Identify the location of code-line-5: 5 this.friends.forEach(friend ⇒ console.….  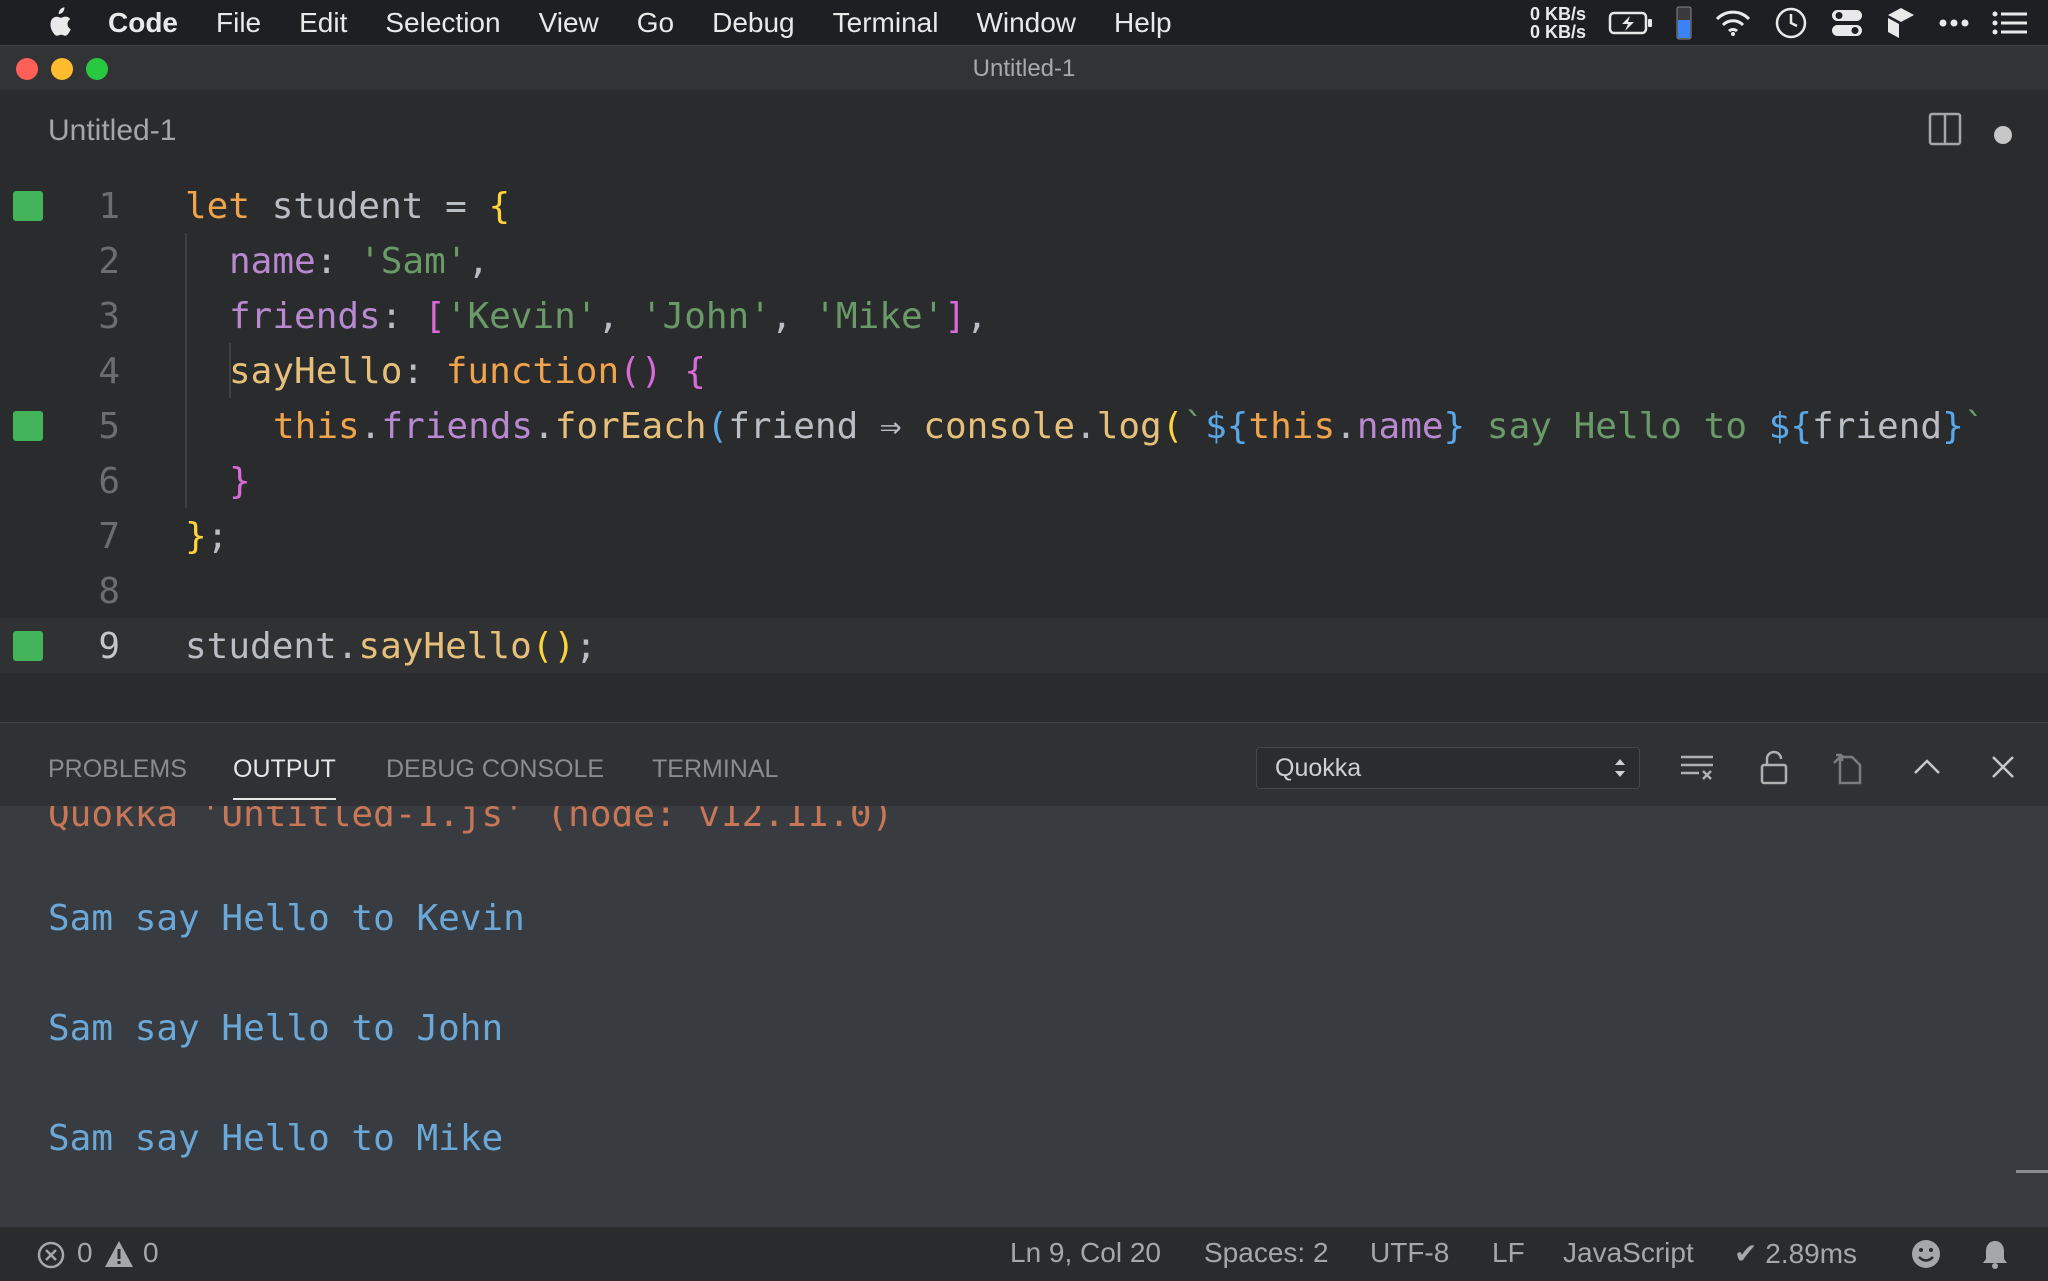
(1024, 425).